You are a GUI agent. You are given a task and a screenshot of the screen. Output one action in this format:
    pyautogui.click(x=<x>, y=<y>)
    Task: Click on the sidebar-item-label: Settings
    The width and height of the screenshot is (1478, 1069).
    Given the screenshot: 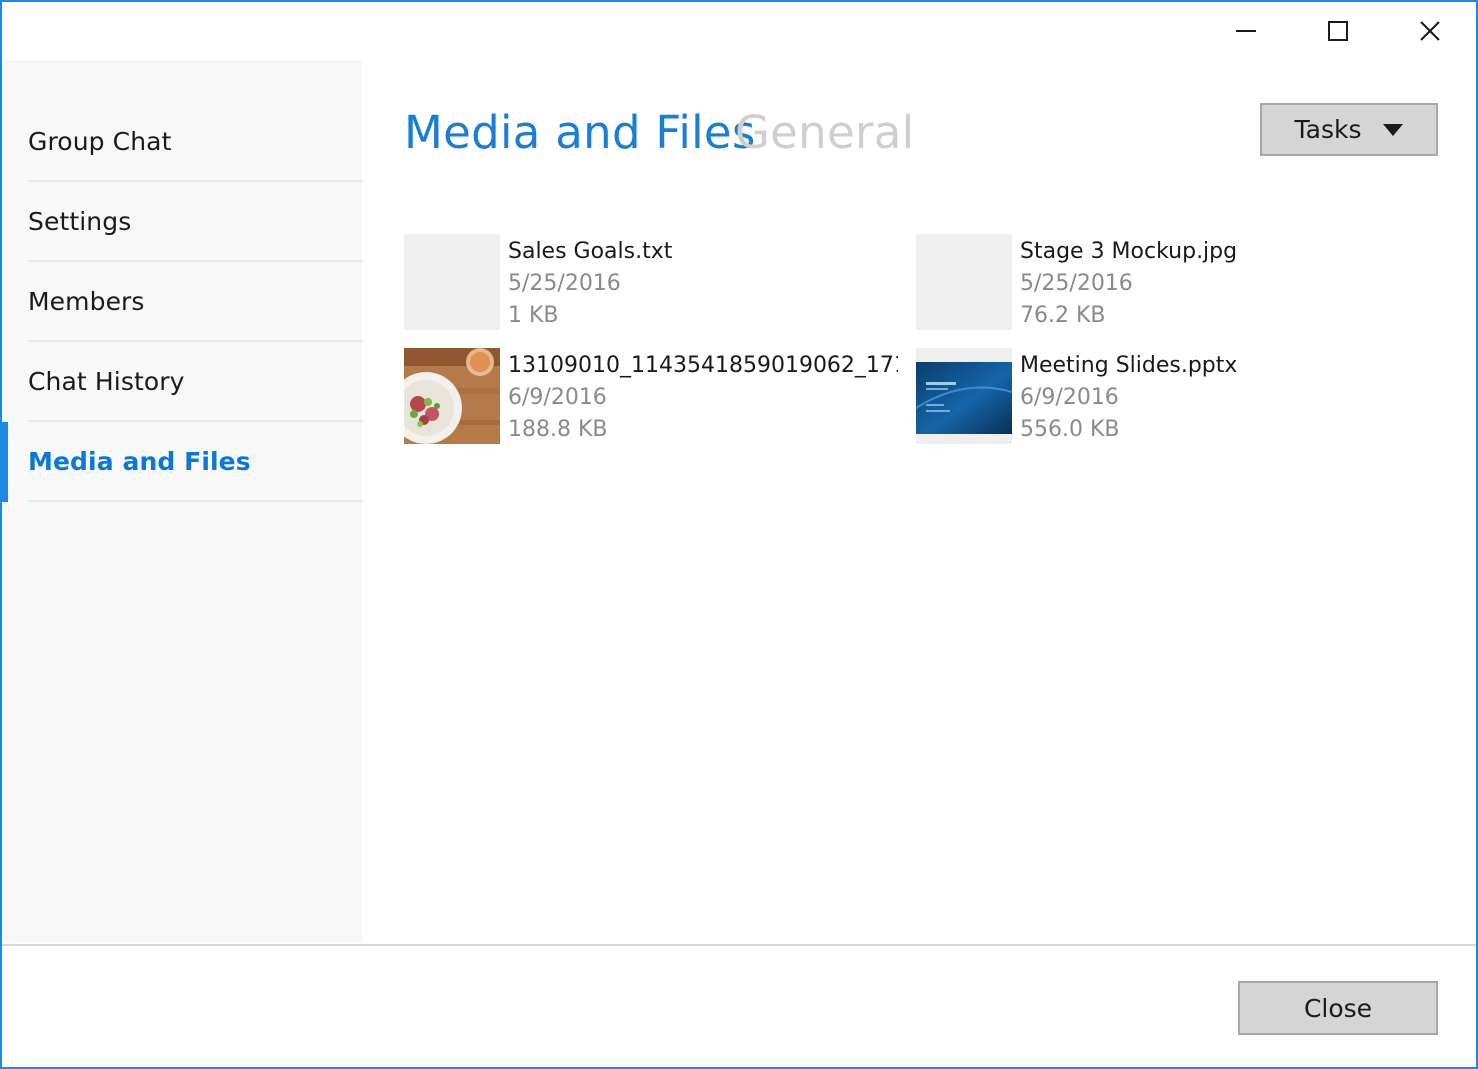 What is the action you would take?
    pyautogui.click(x=80, y=221)
    